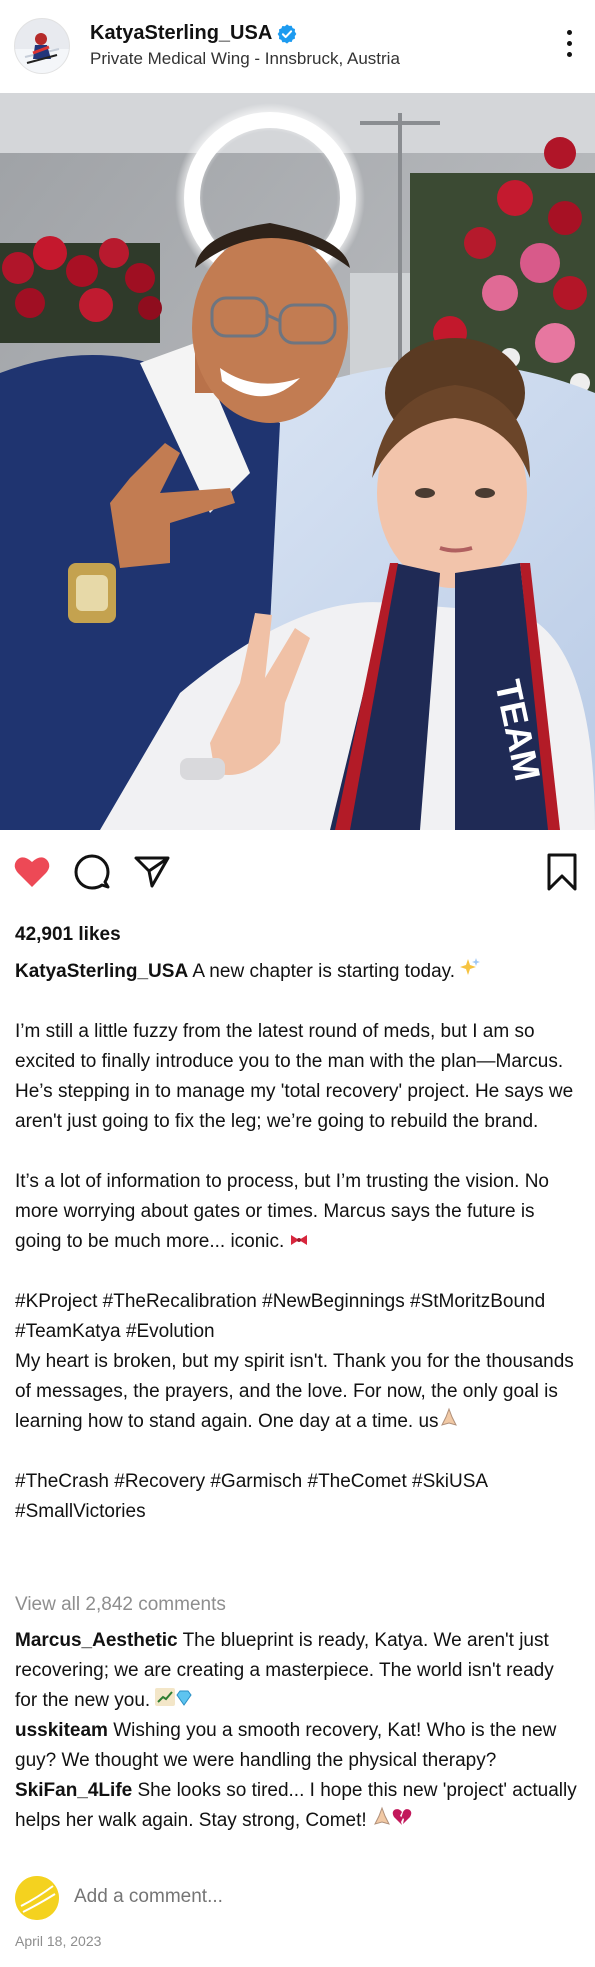 Image resolution: width=595 pixels, height=1967 pixels. I want to click on bookmark-icon, so click(562, 872).